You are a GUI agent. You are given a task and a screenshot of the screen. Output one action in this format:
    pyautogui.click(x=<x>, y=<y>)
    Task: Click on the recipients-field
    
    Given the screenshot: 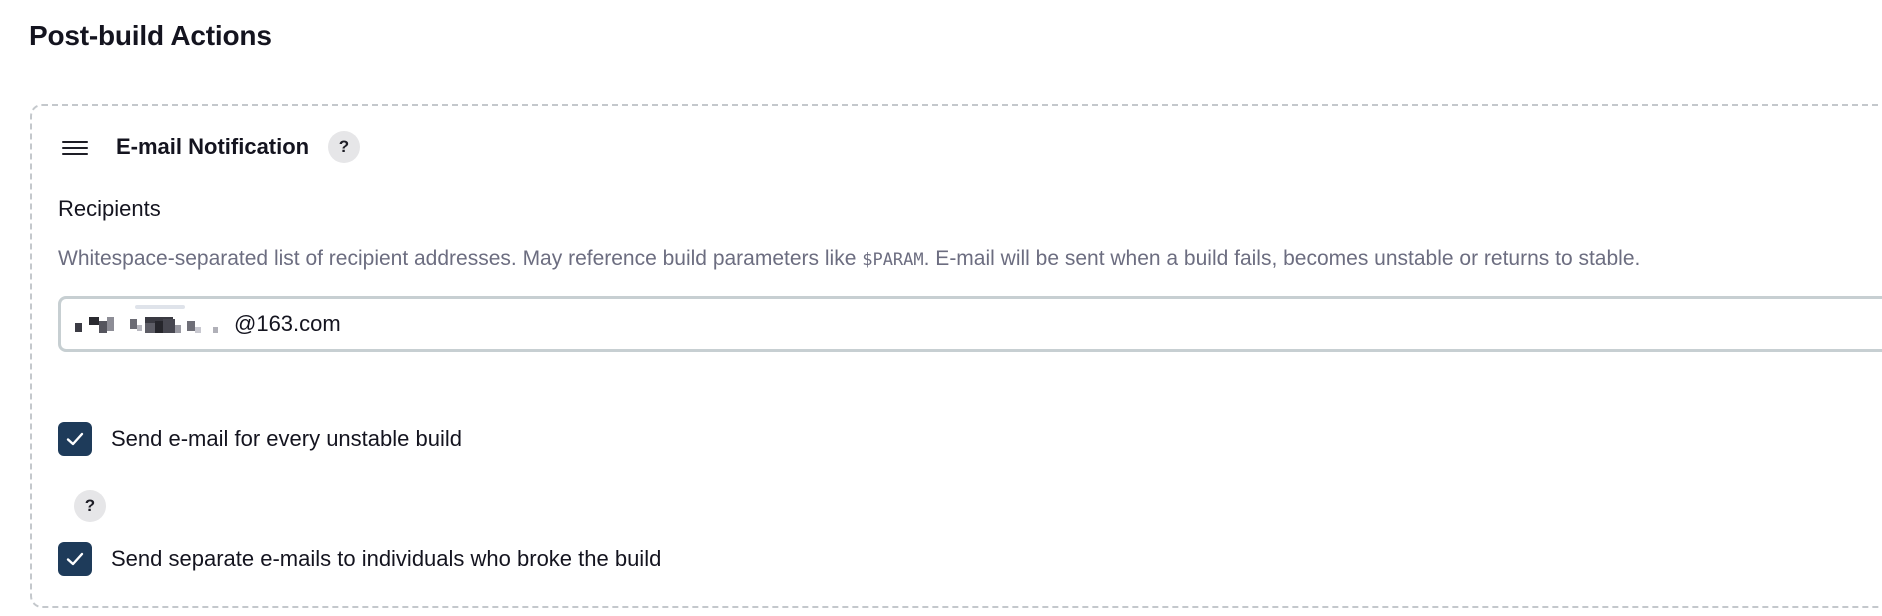 What is the action you would take?
    pyautogui.click(x=971, y=324)
    